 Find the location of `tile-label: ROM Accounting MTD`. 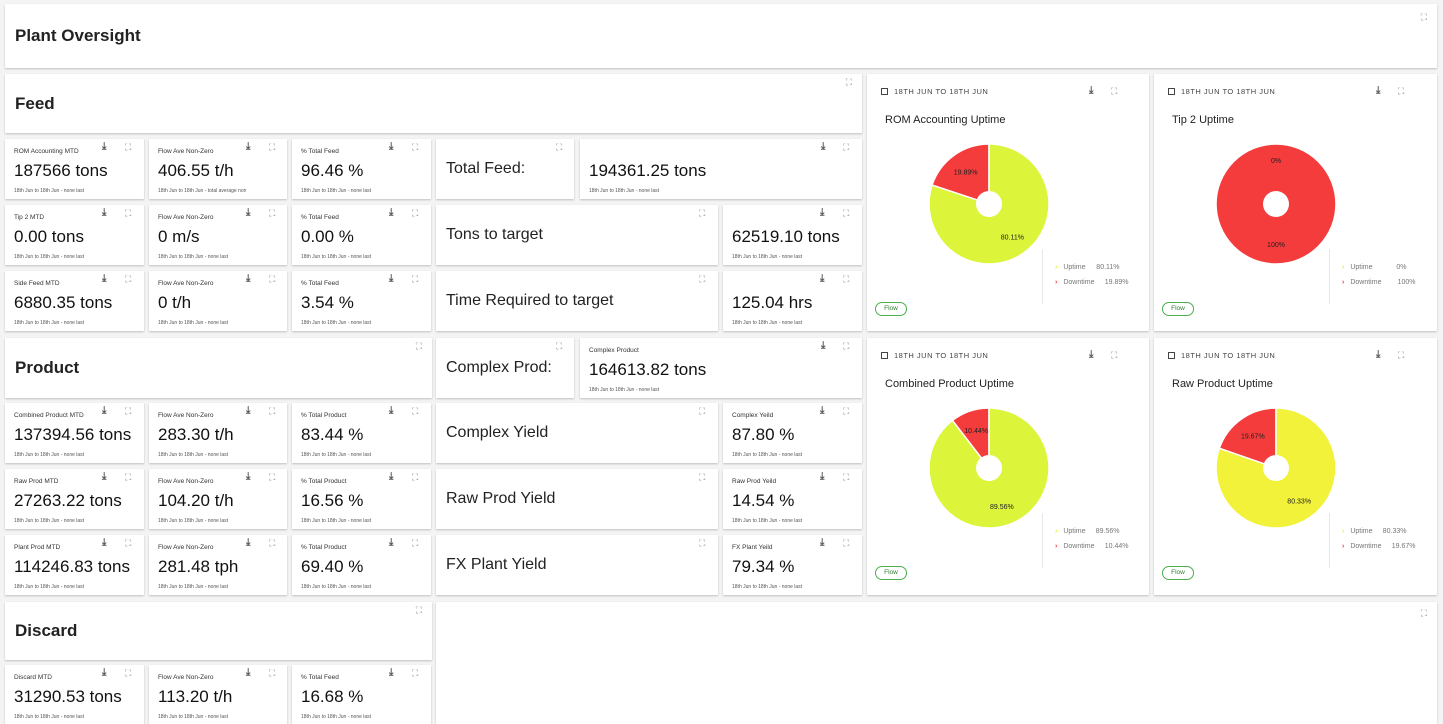

tile-label: ROM Accounting MTD is located at coordinates (46, 151).